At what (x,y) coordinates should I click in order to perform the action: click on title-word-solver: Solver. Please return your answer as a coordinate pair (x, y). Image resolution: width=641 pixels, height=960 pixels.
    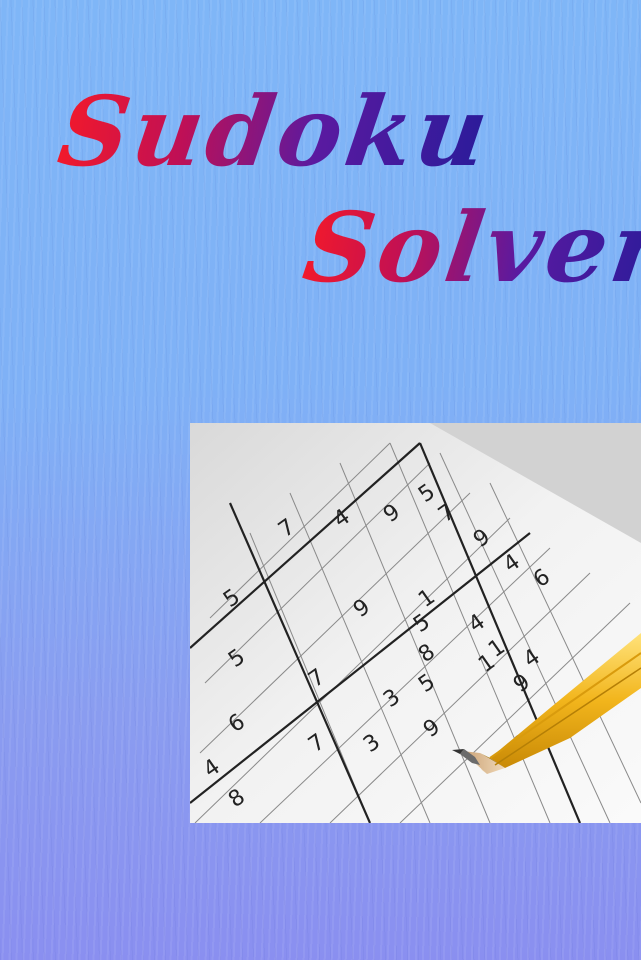
    Looking at the image, I should click on (469, 247).